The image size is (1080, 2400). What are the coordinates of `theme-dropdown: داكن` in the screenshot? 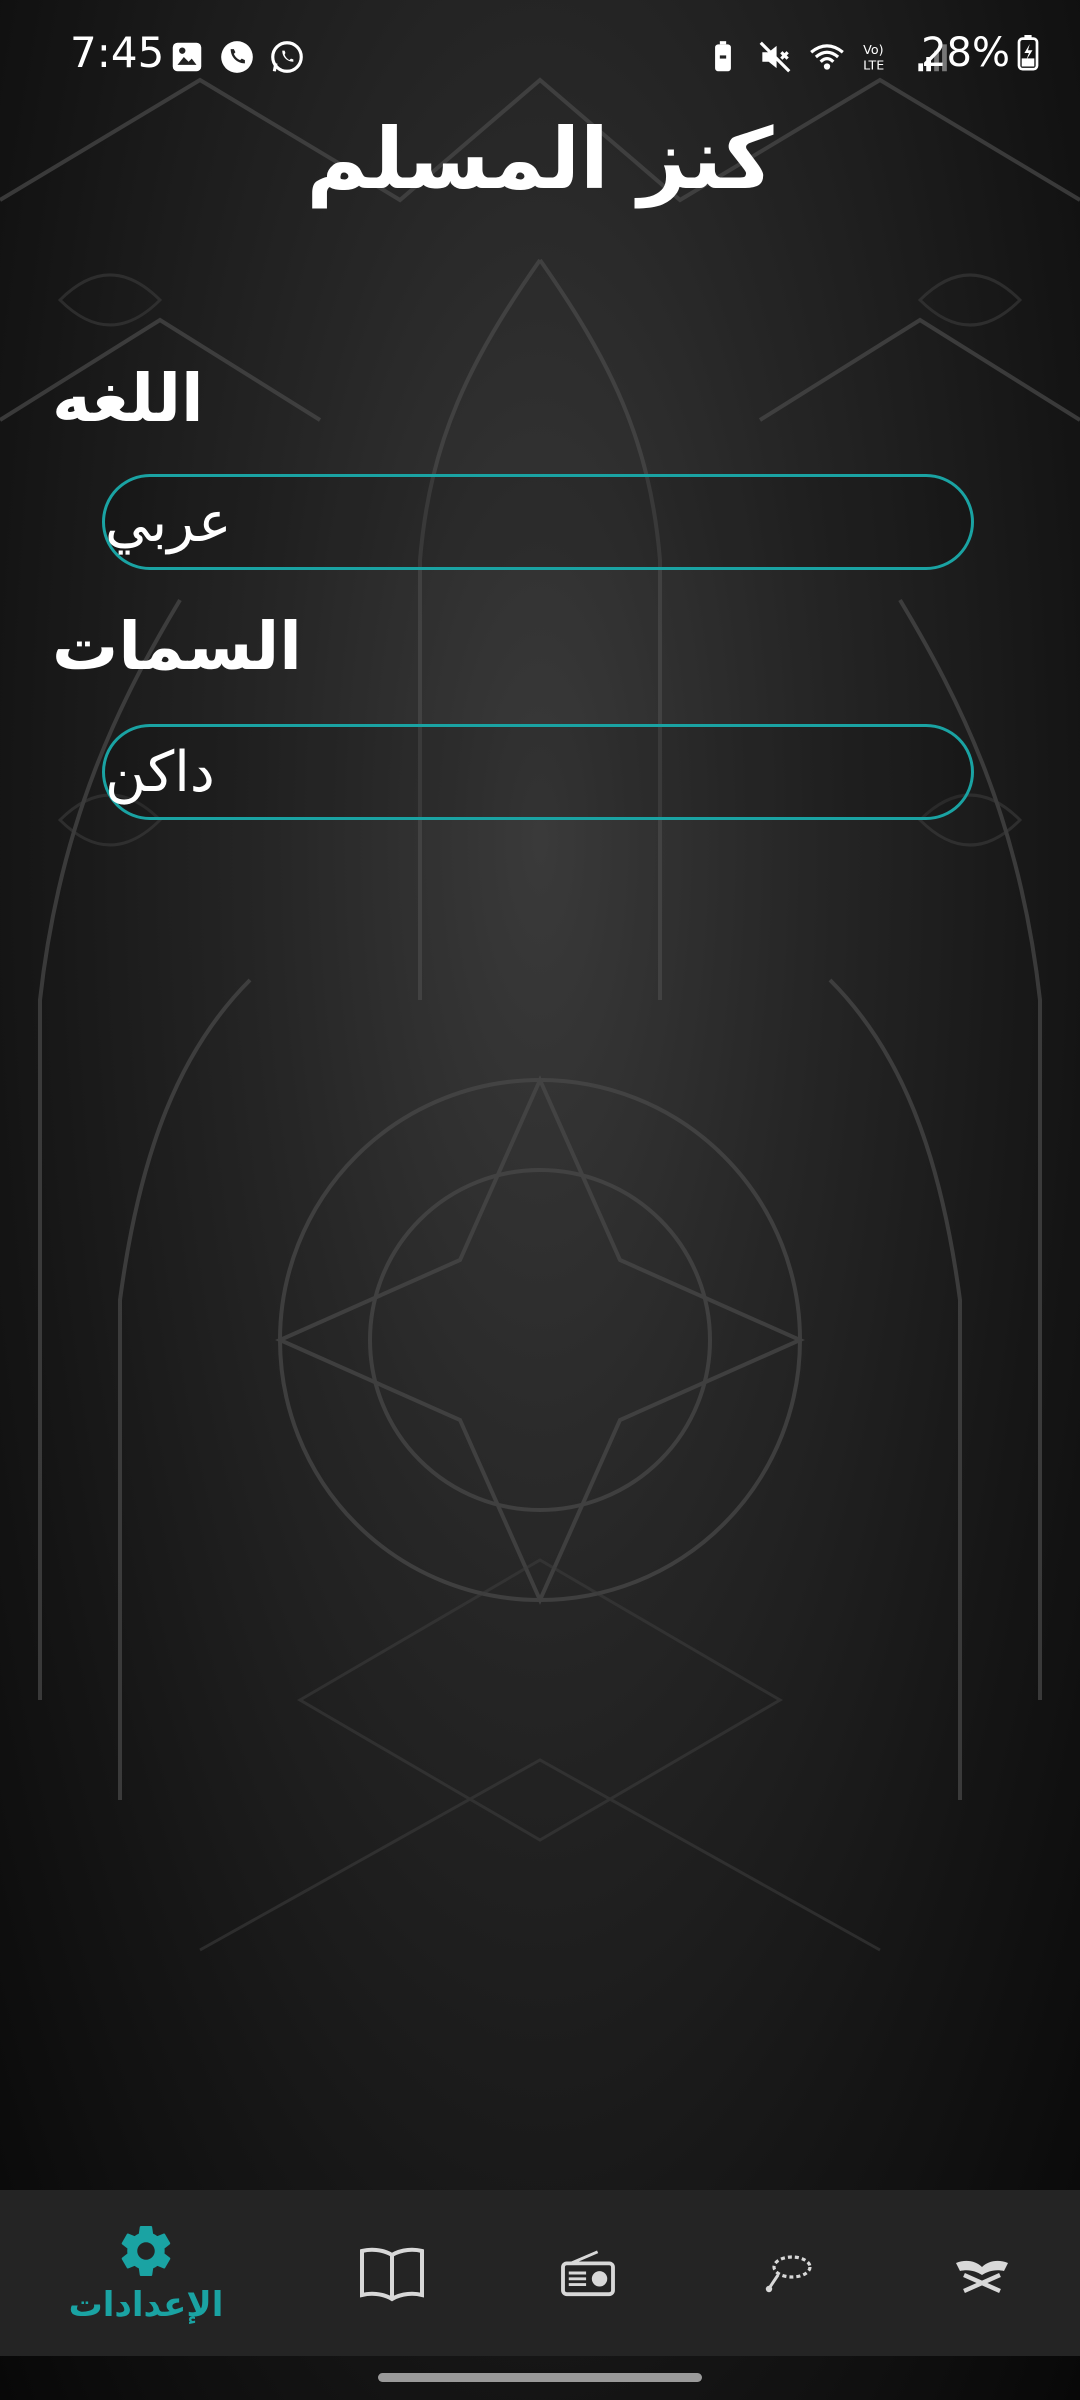 It's located at (538, 772).